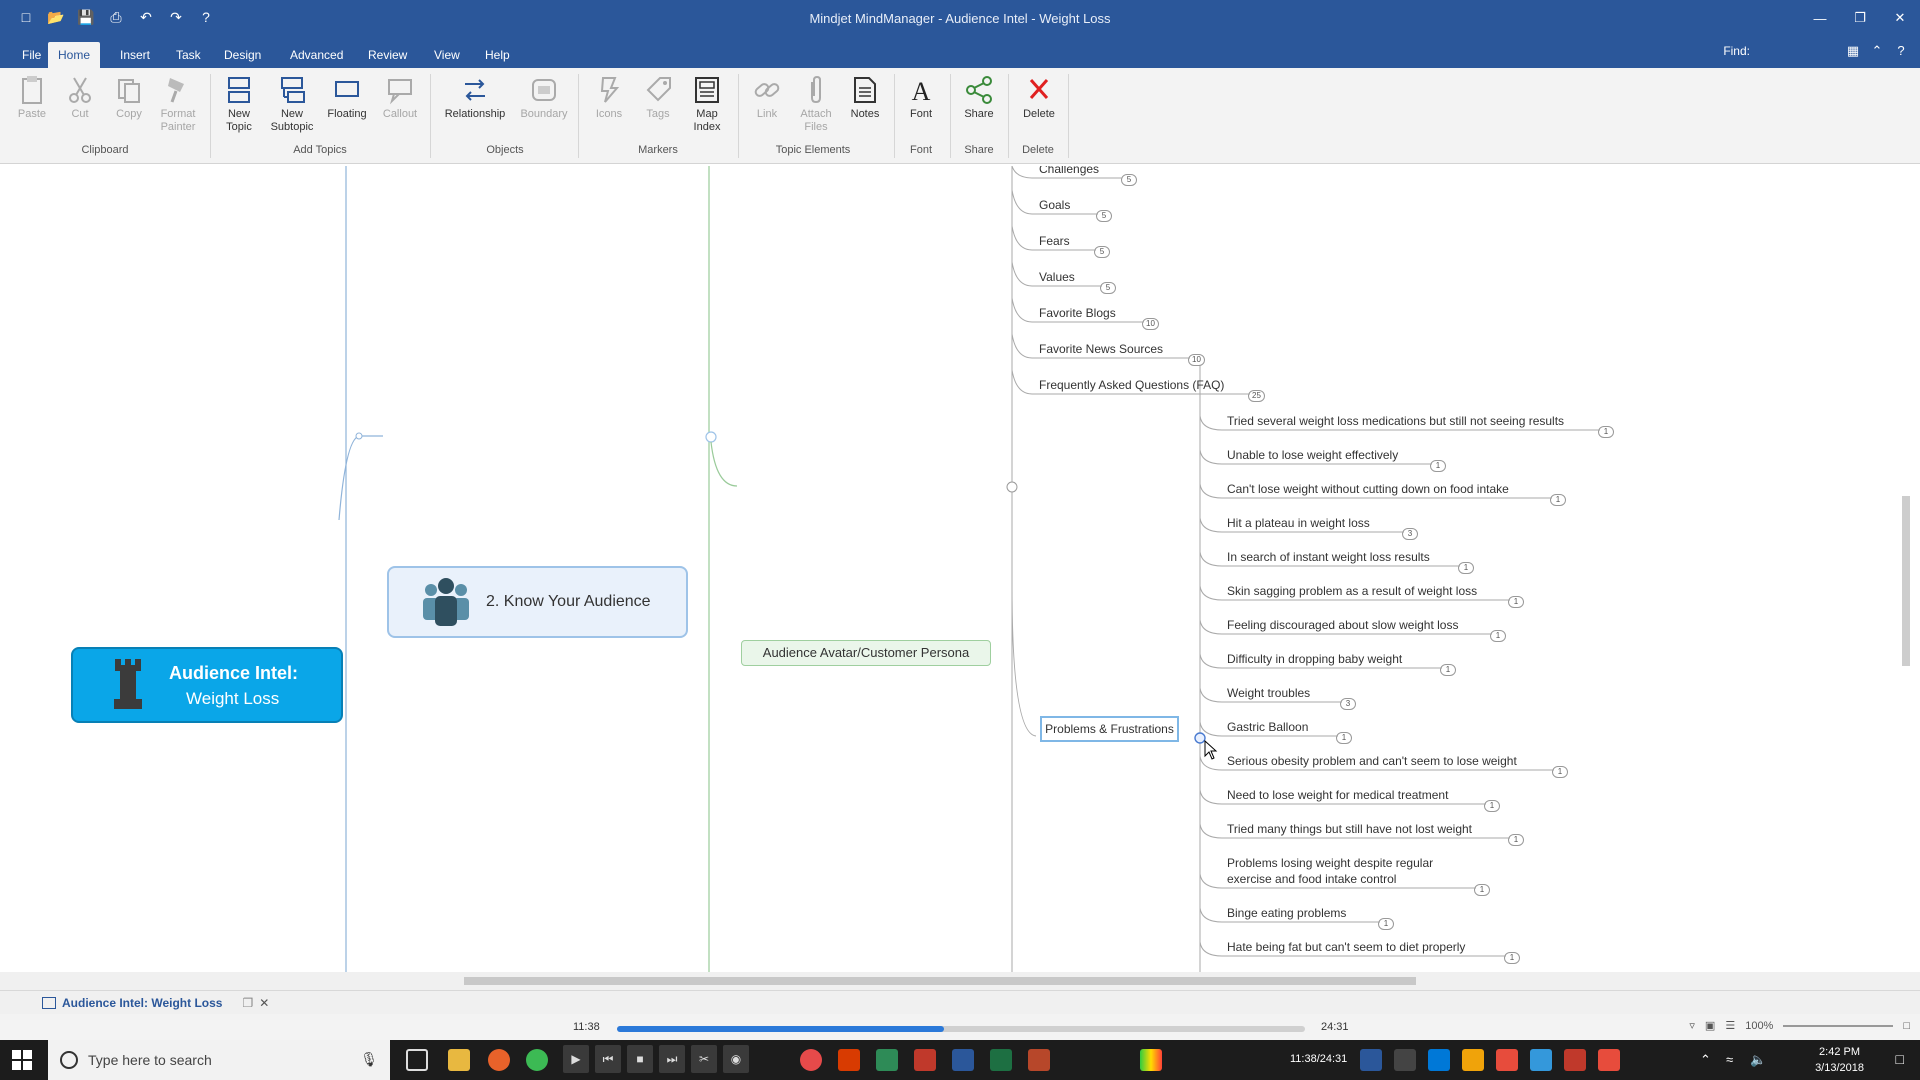  I want to click on filter-icon: ▿, so click(1692, 1025).